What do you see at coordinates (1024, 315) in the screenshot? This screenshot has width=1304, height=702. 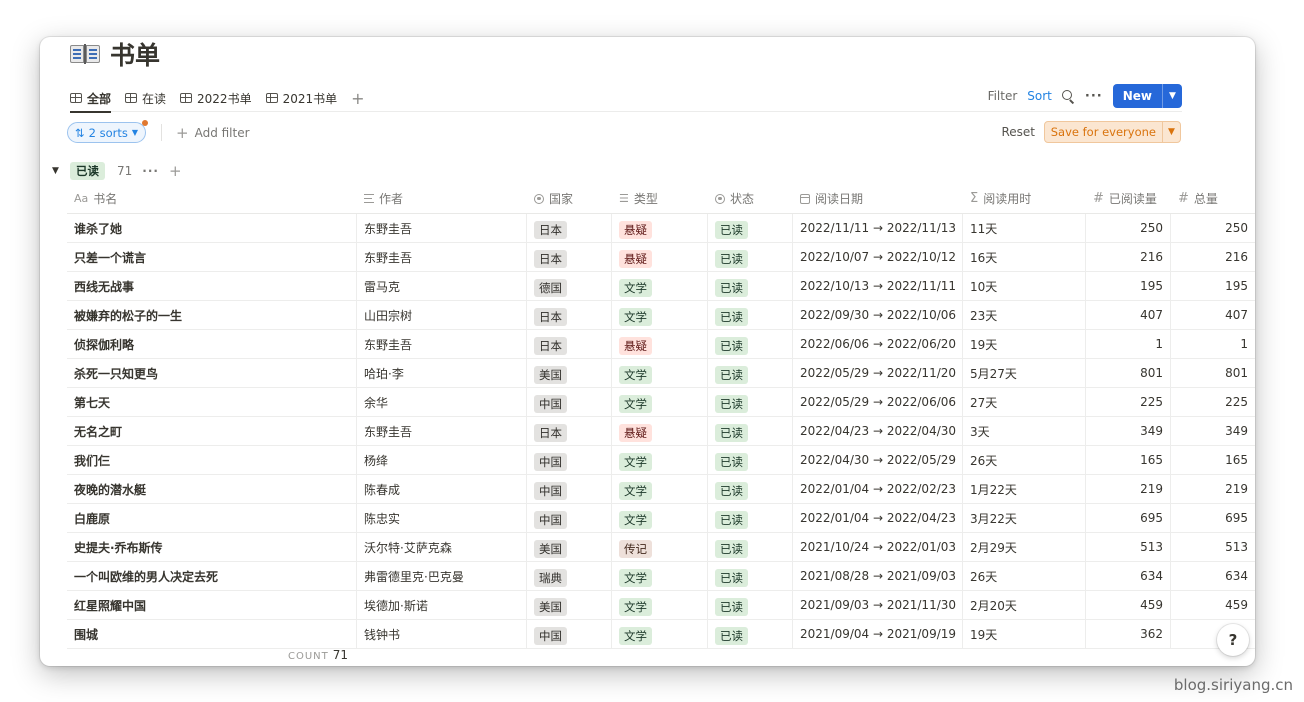 I see `duration-cell: 23天` at bounding box center [1024, 315].